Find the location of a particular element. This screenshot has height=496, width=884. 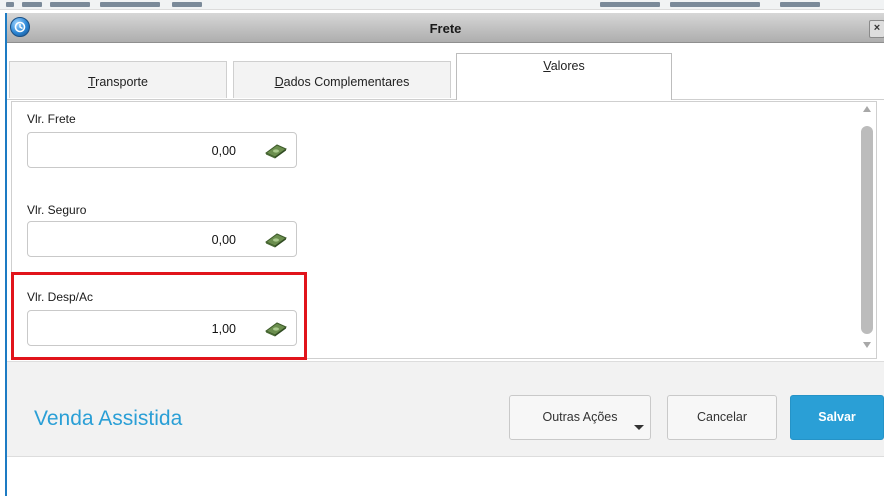

tab-mnemonic: D is located at coordinates (279, 82).